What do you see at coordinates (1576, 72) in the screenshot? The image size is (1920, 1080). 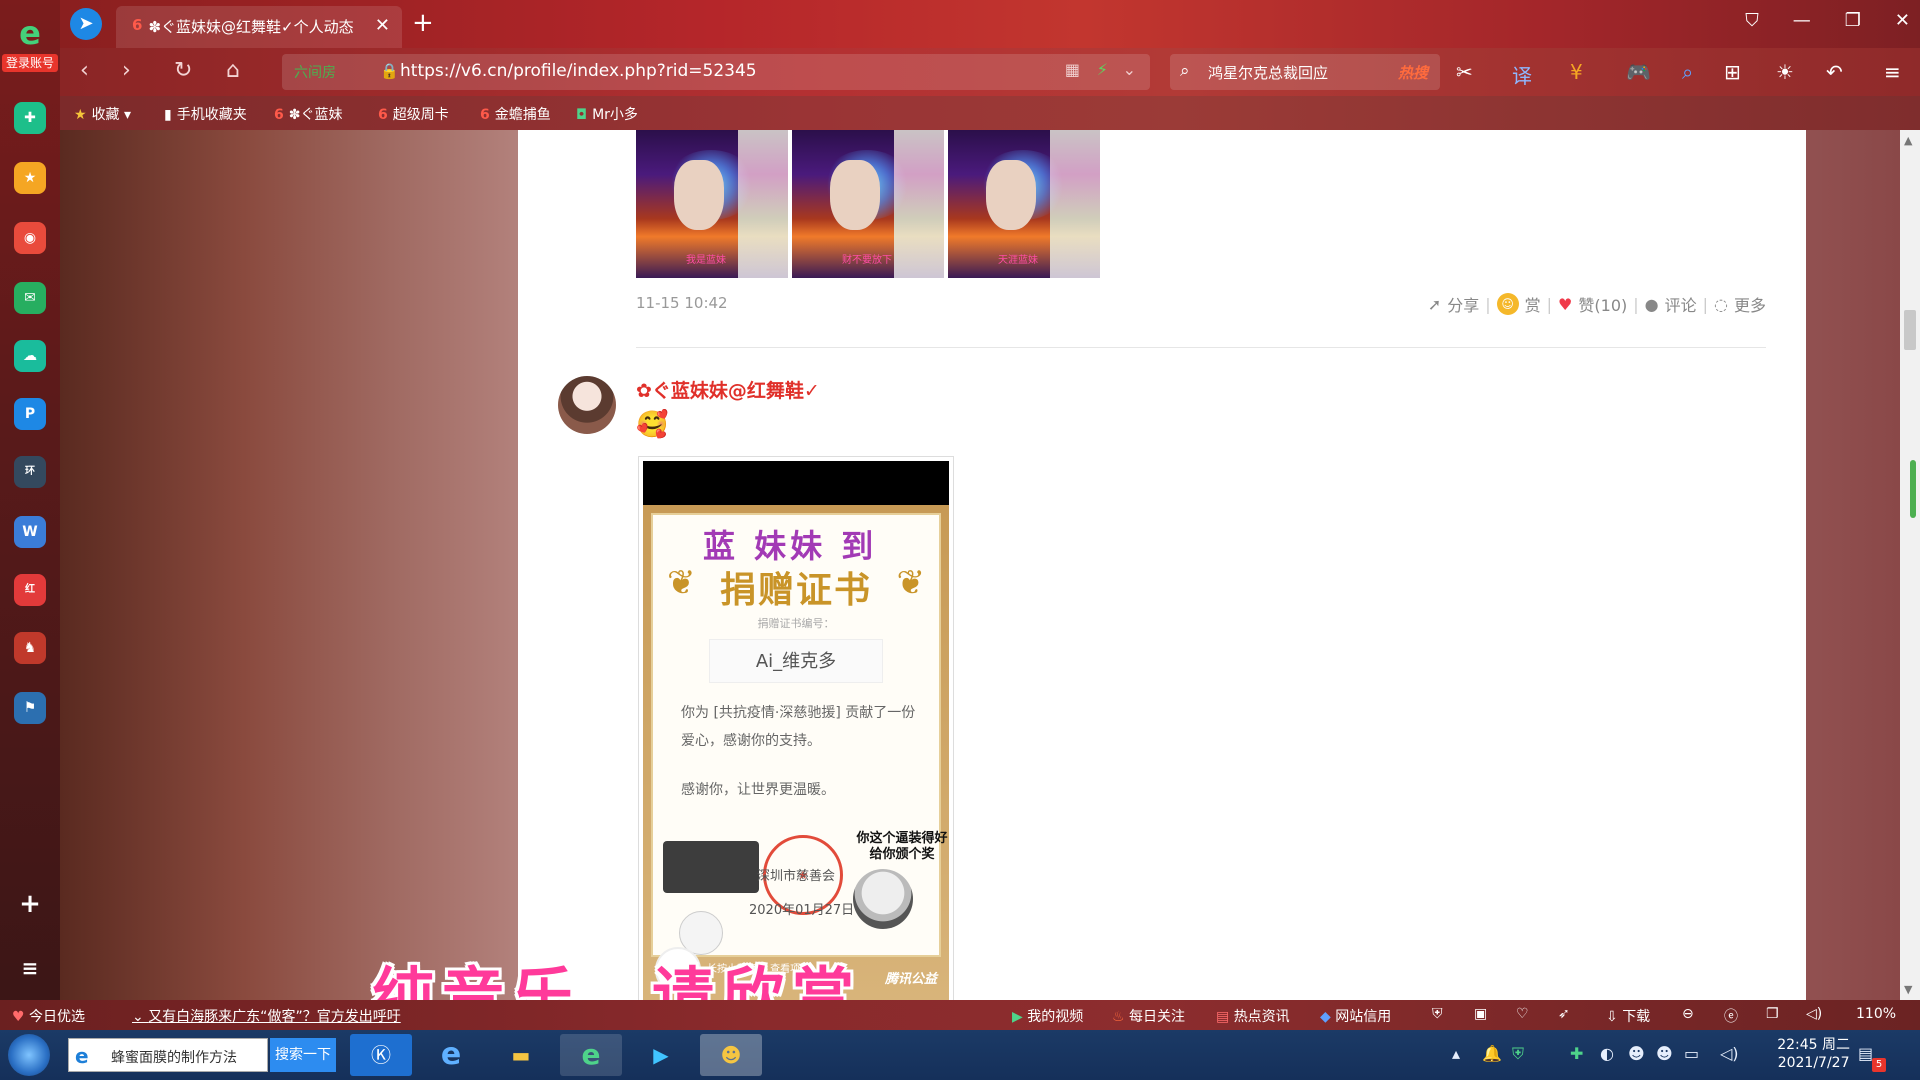 I see `coin-icon: ¥` at bounding box center [1576, 72].